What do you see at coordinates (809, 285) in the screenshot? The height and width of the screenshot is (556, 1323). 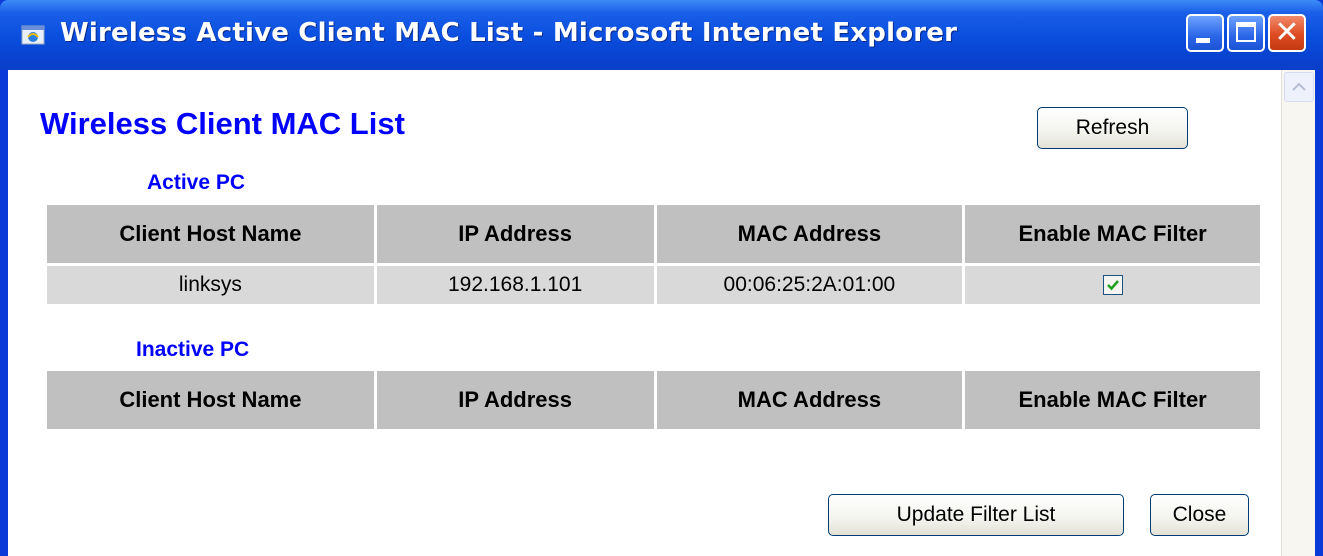 I see `client-mac-address: 00:06:25:2A:01:00` at bounding box center [809, 285].